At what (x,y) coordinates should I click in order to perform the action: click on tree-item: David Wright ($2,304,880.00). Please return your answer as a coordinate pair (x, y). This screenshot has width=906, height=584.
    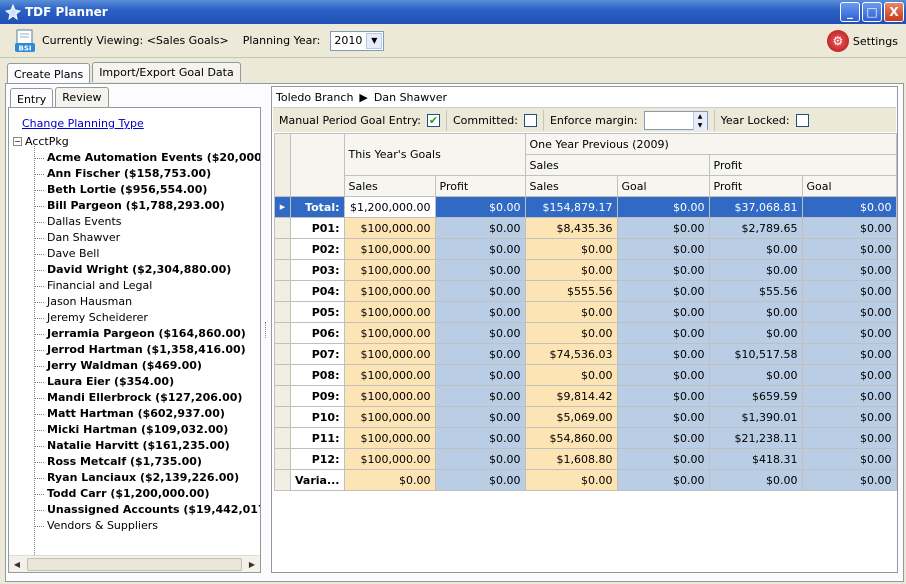
    Looking at the image, I should click on (147, 270).